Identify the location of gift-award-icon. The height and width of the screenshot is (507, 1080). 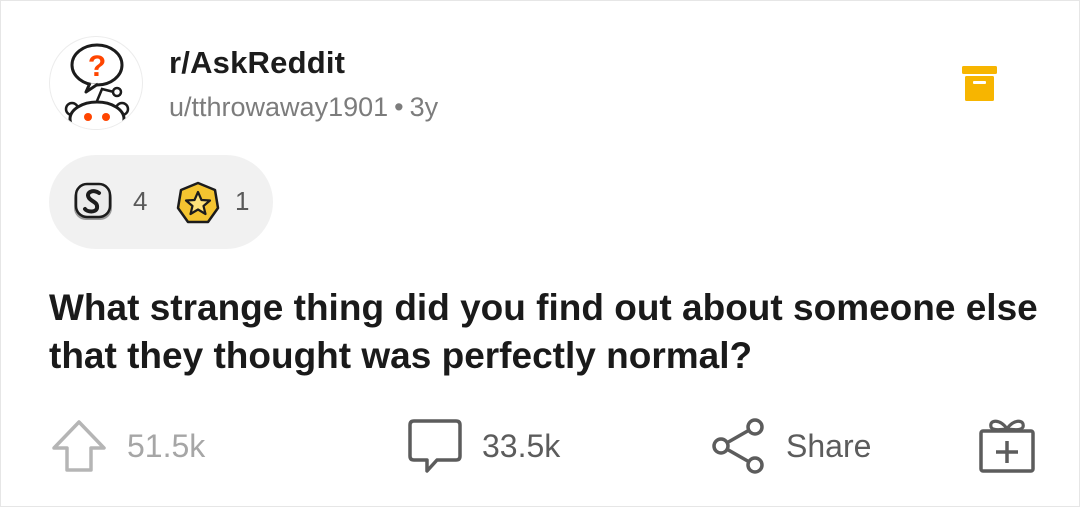
(1007, 446).